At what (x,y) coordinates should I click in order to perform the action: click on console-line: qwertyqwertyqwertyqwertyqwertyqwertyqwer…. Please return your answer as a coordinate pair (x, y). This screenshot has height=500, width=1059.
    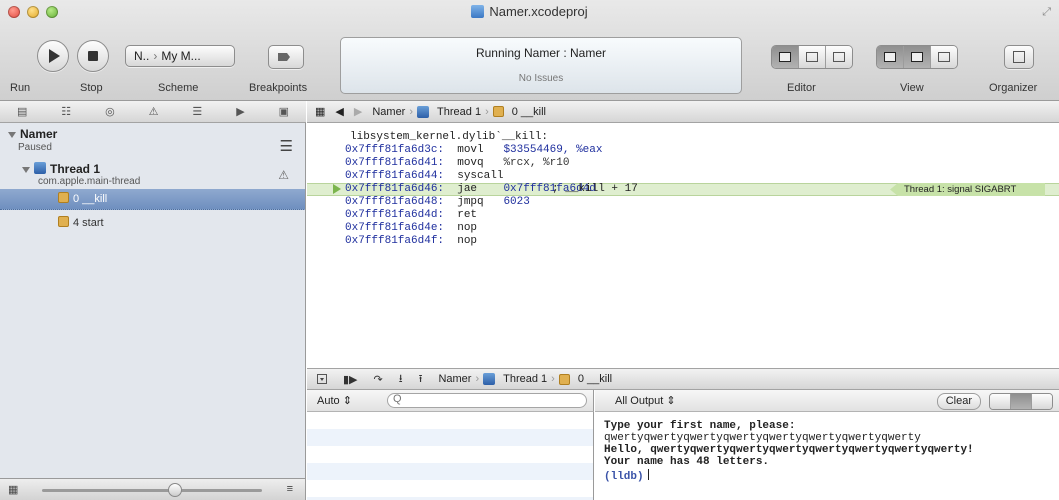
    Looking at the image, I should click on (762, 438).